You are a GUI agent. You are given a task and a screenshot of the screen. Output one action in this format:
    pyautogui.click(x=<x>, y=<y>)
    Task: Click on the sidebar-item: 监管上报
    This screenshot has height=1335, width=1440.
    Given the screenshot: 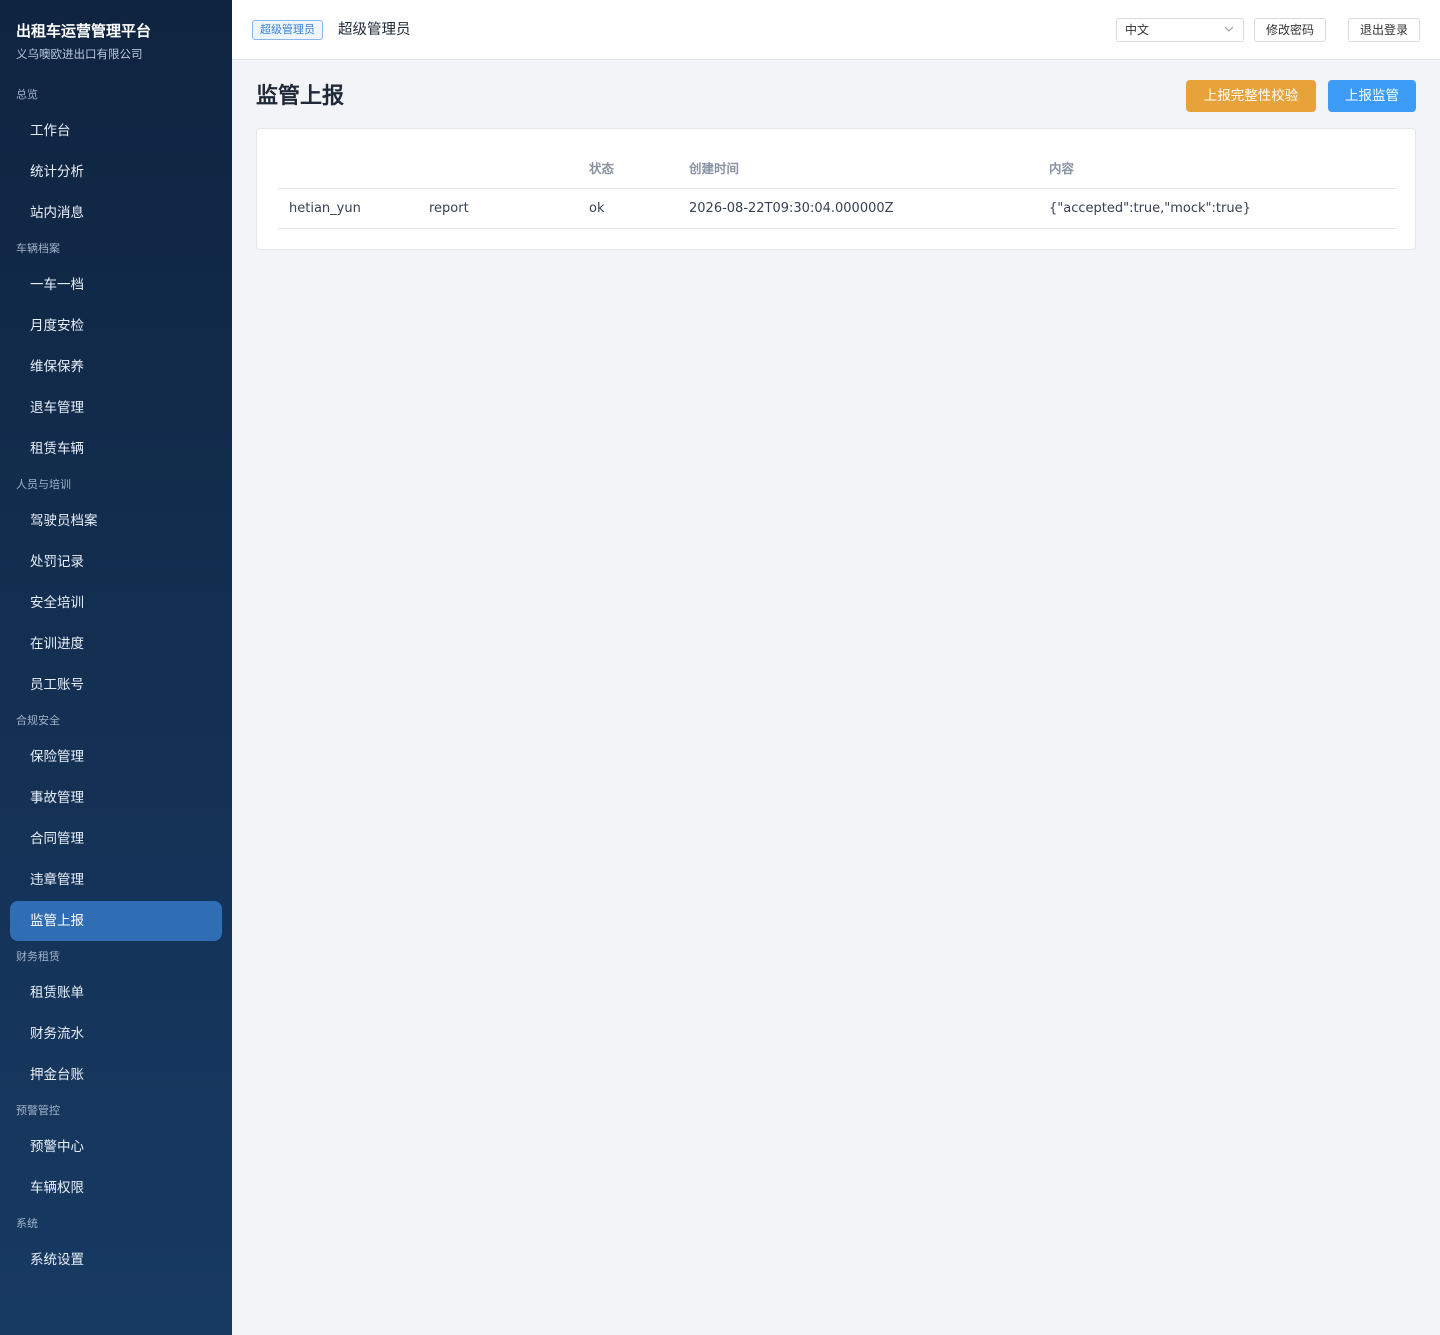 What is the action you would take?
    pyautogui.click(x=116, y=921)
    